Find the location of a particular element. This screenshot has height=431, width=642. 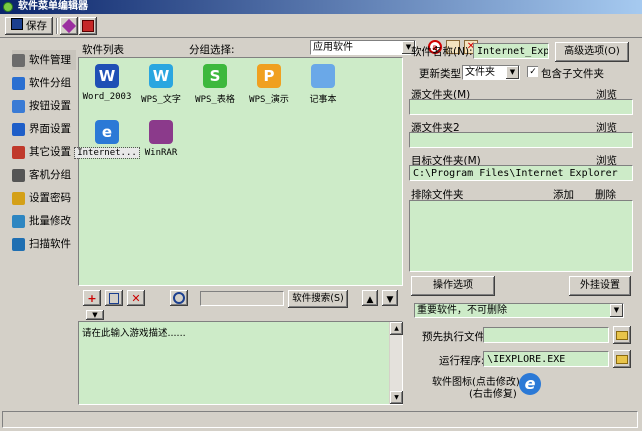

add-software-button: + is located at coordinates (92, 298).